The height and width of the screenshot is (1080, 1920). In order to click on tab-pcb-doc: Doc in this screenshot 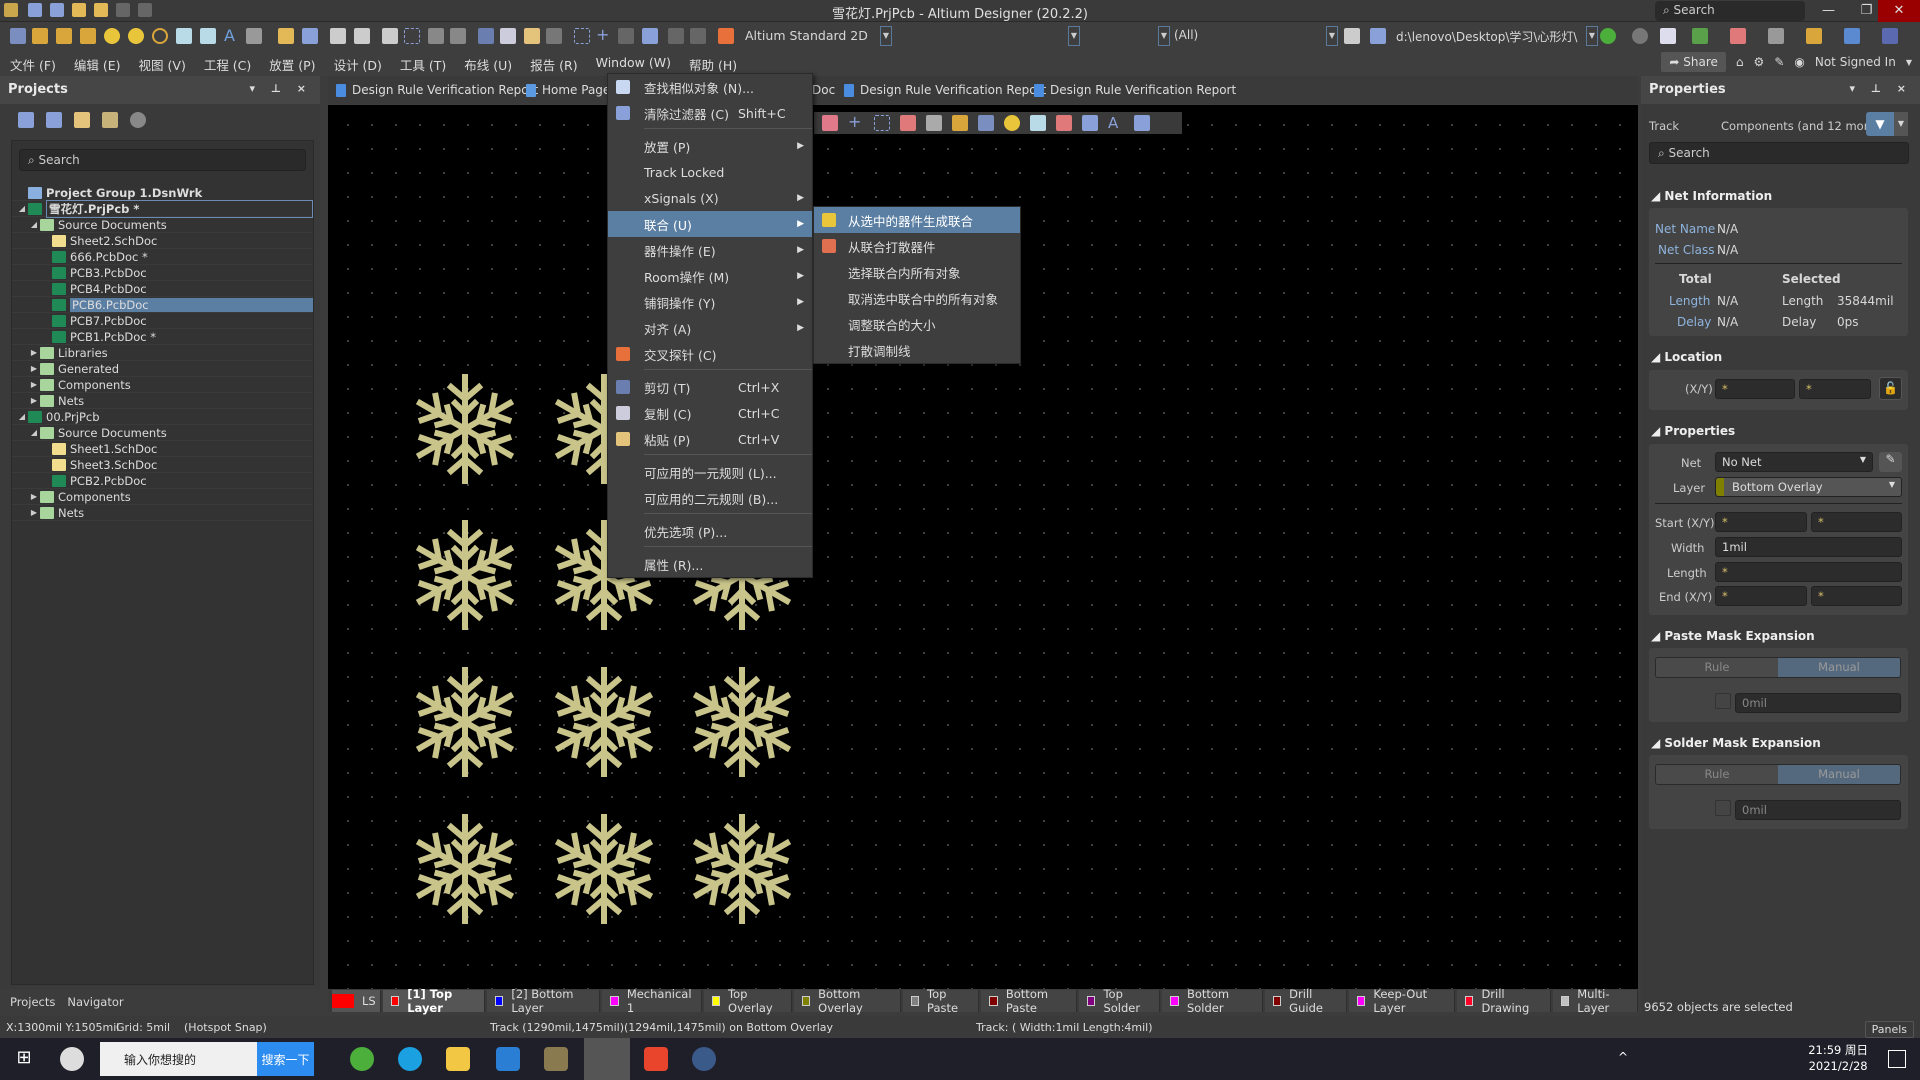, I will do `click(823, 90)`.